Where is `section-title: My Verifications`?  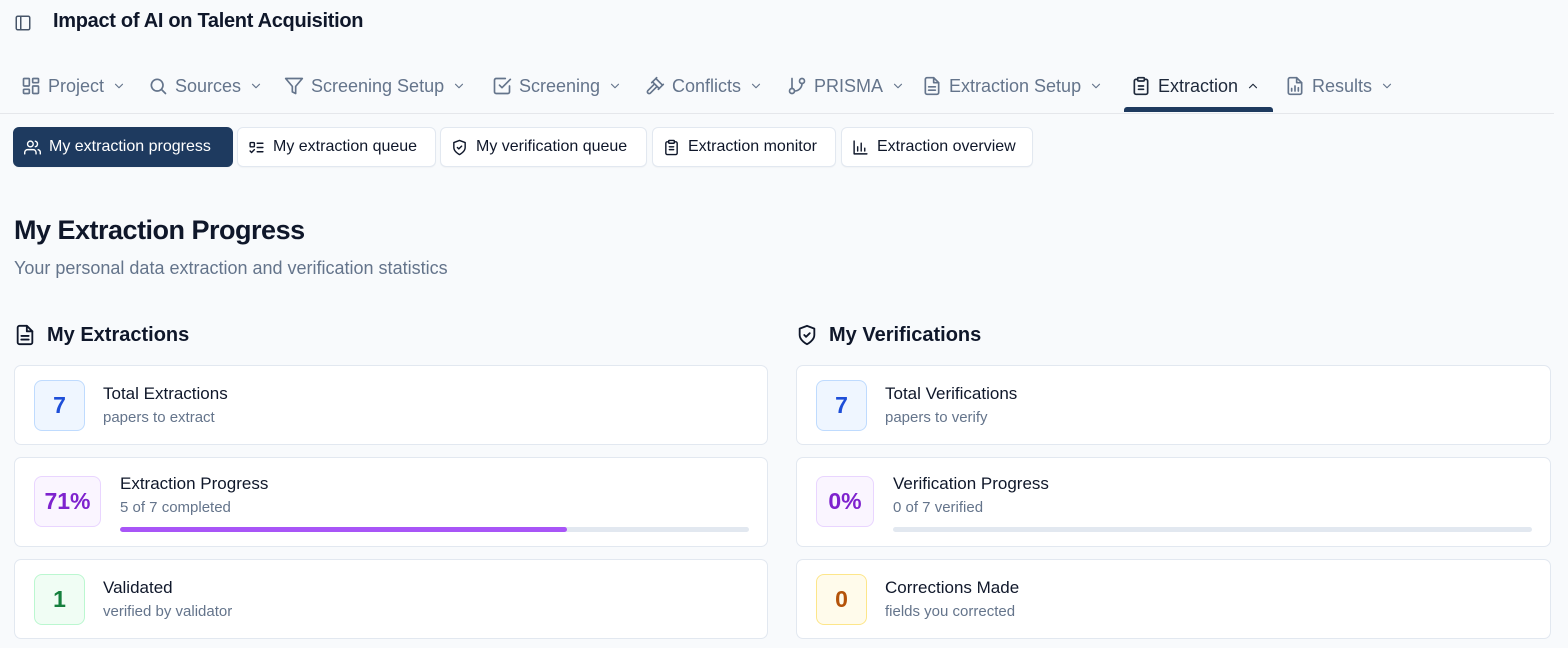 section-title: My Verifications is located at coordinates (905, 334).